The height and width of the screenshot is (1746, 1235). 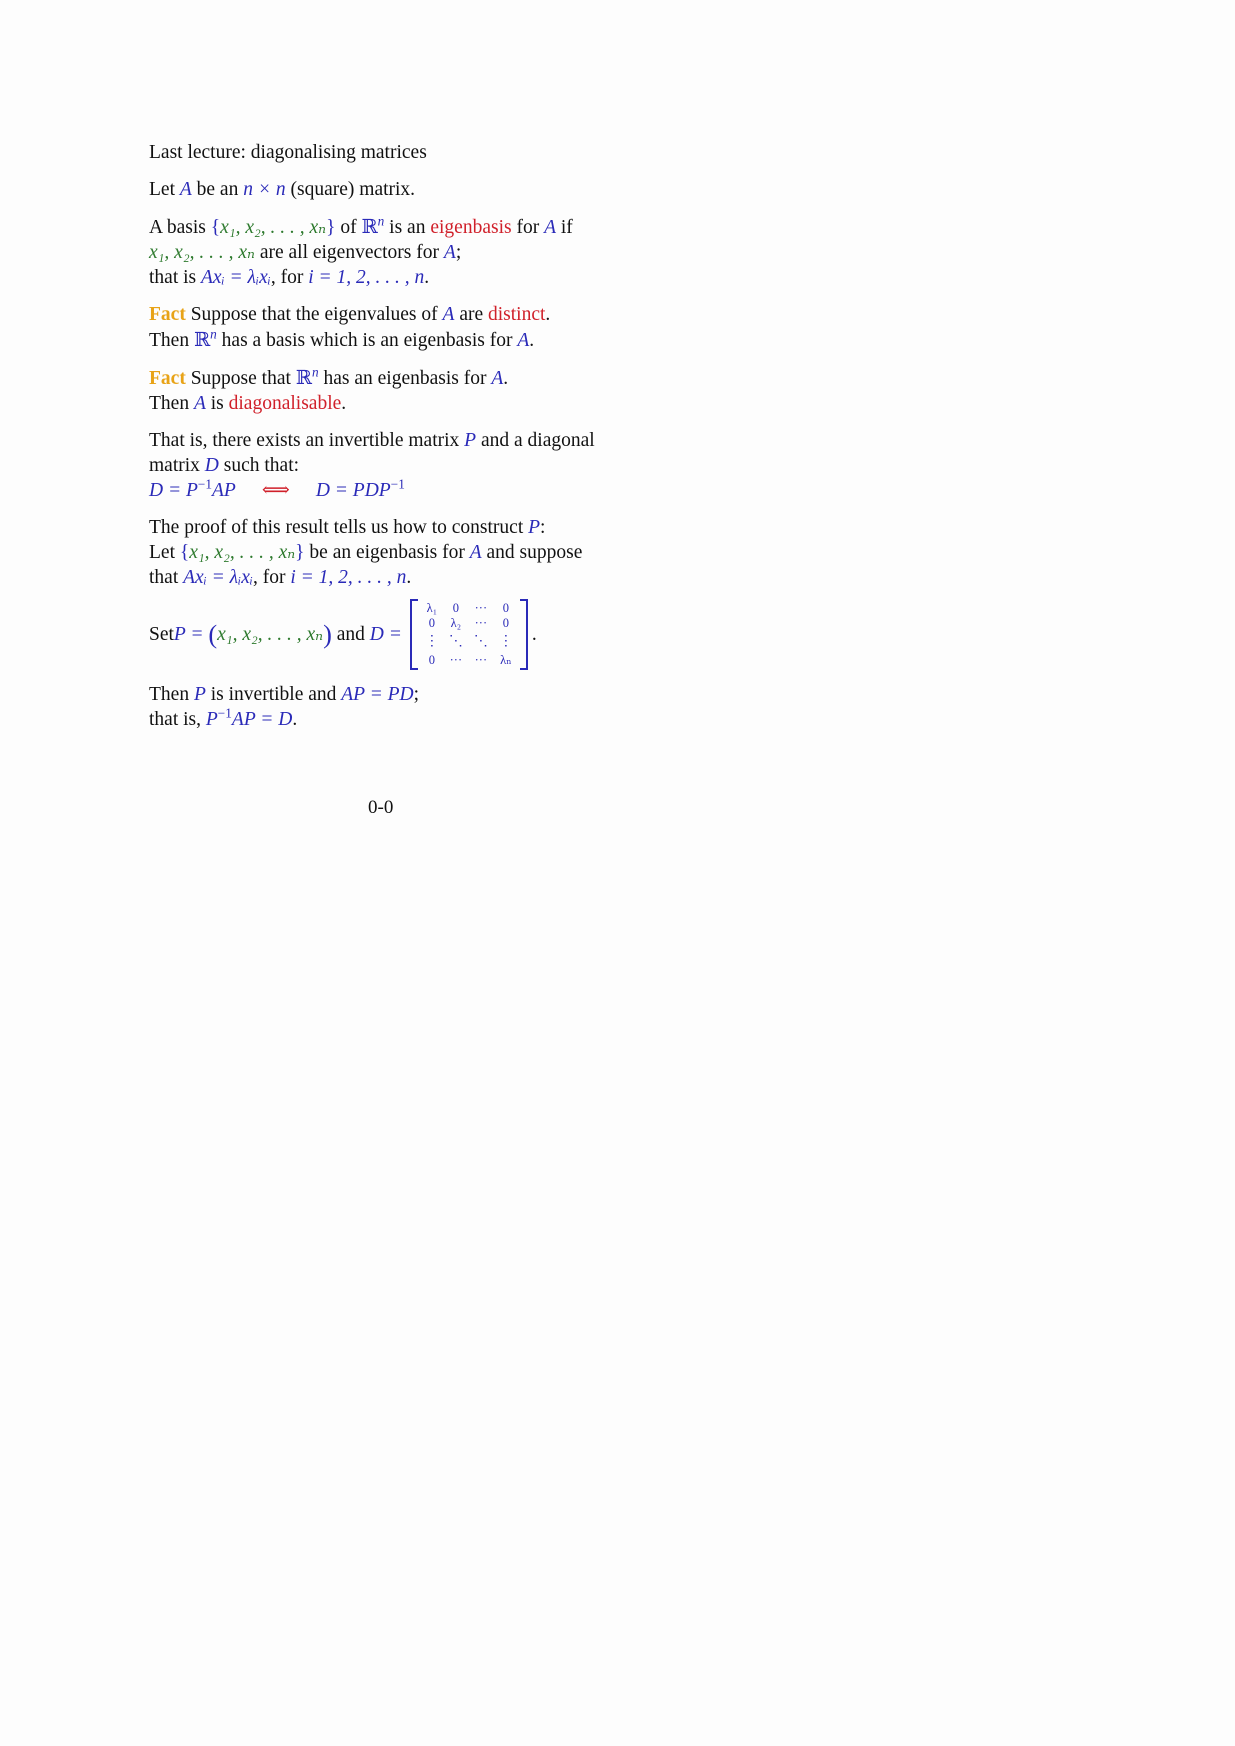 I want to click on math-eigen-equation: Axᵢ = λᵢxᵢ, so click(x=236, y=277).